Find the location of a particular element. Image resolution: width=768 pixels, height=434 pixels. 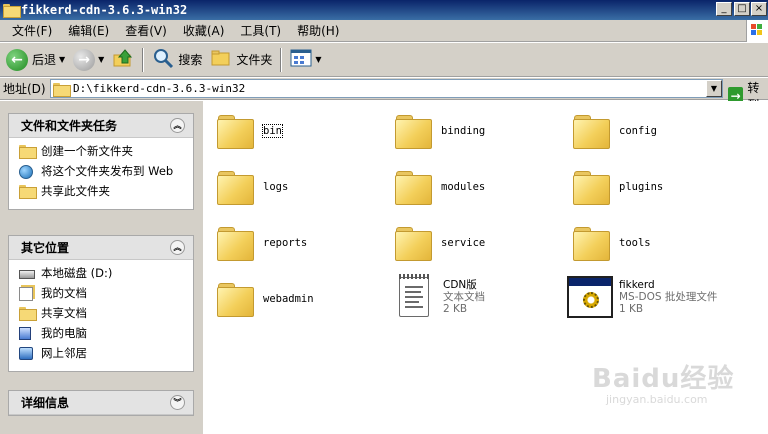

file-item: config is located at coordinates (615, 131).